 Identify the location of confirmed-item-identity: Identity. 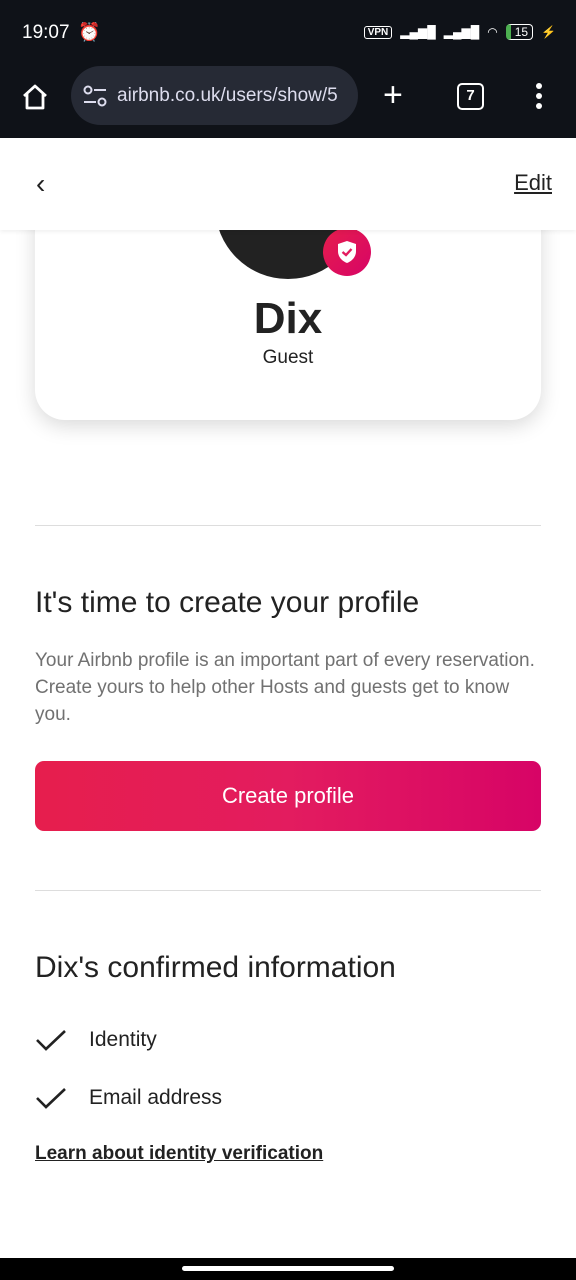
(96, 1040).